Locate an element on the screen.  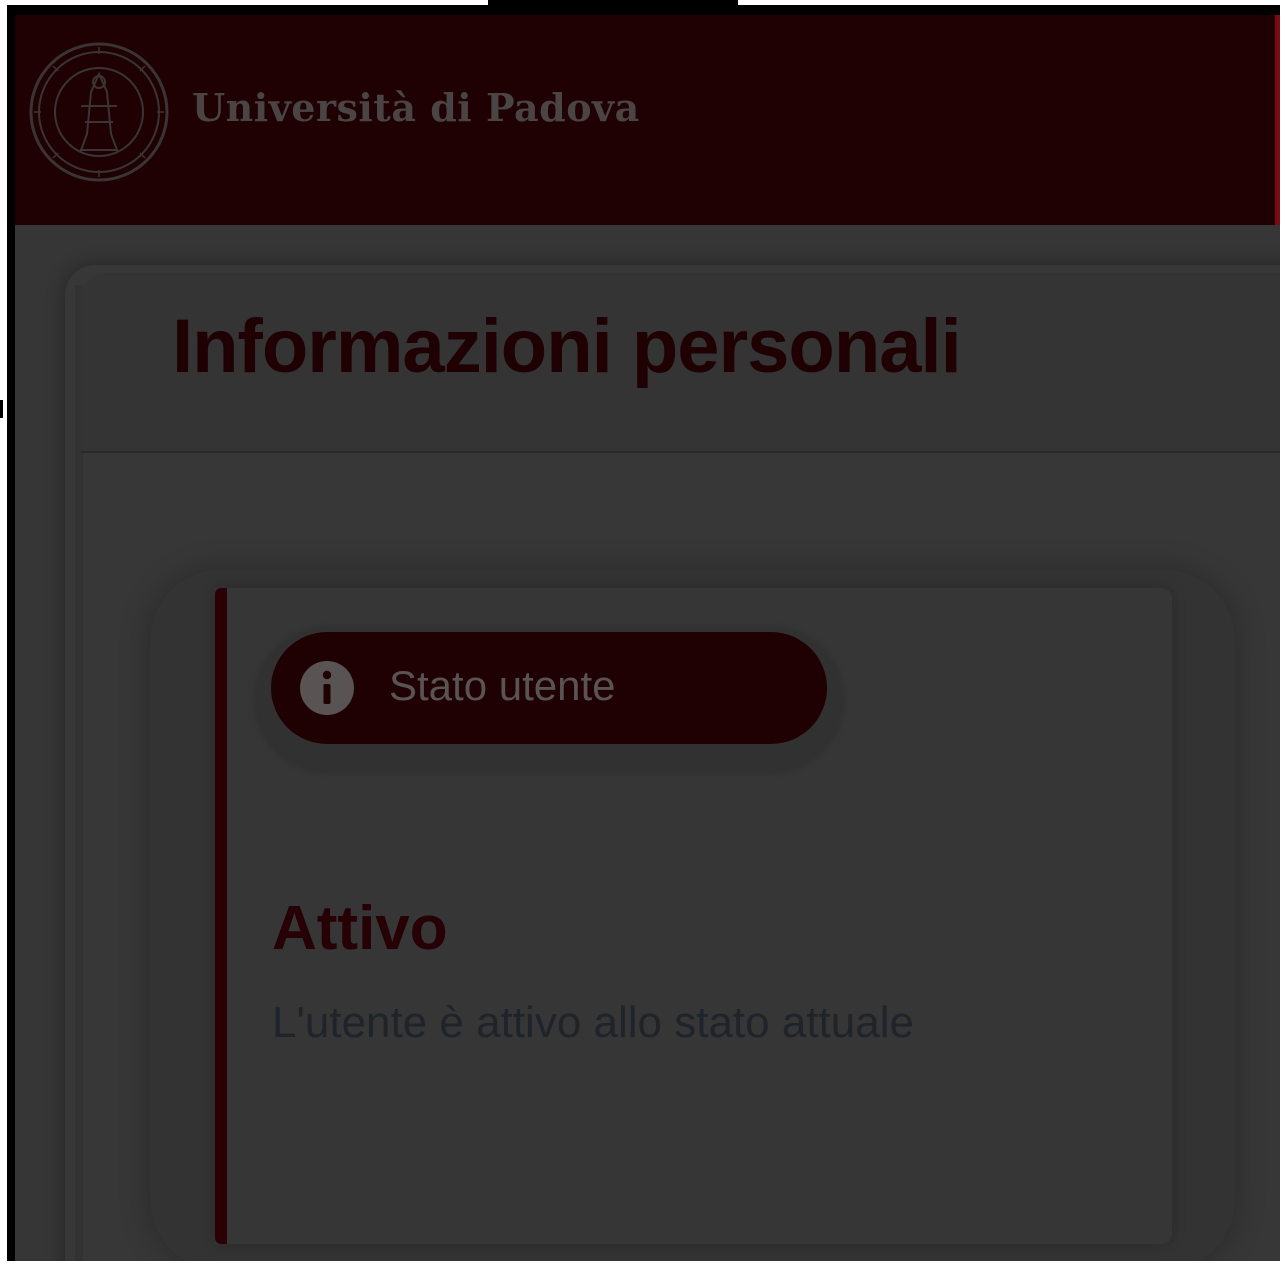
status-description: L'utente è attivo allo stato attuale is located at coordinates (593, 1022).